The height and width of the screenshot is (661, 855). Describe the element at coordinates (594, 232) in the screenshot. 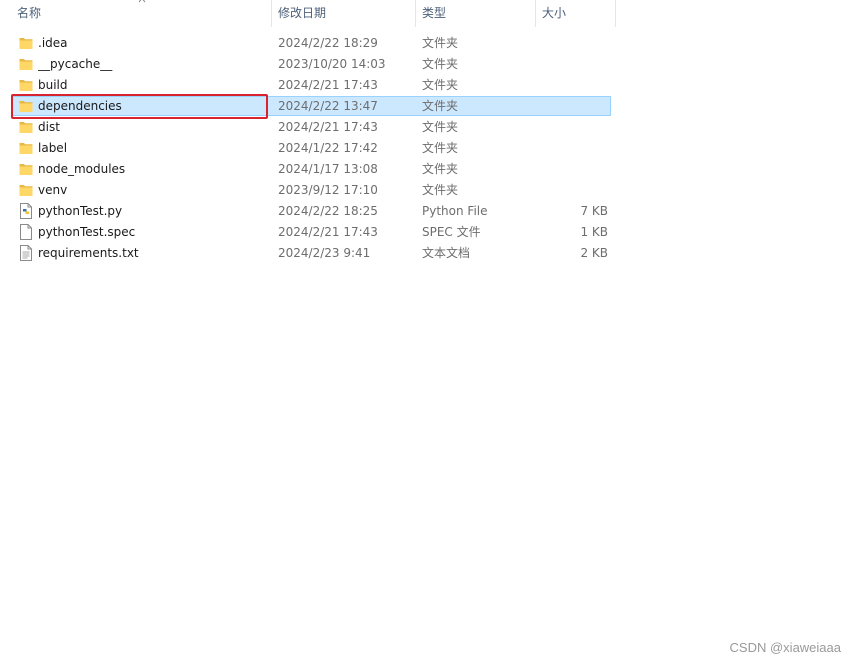

I see `file-size: 1 KB` at that location.